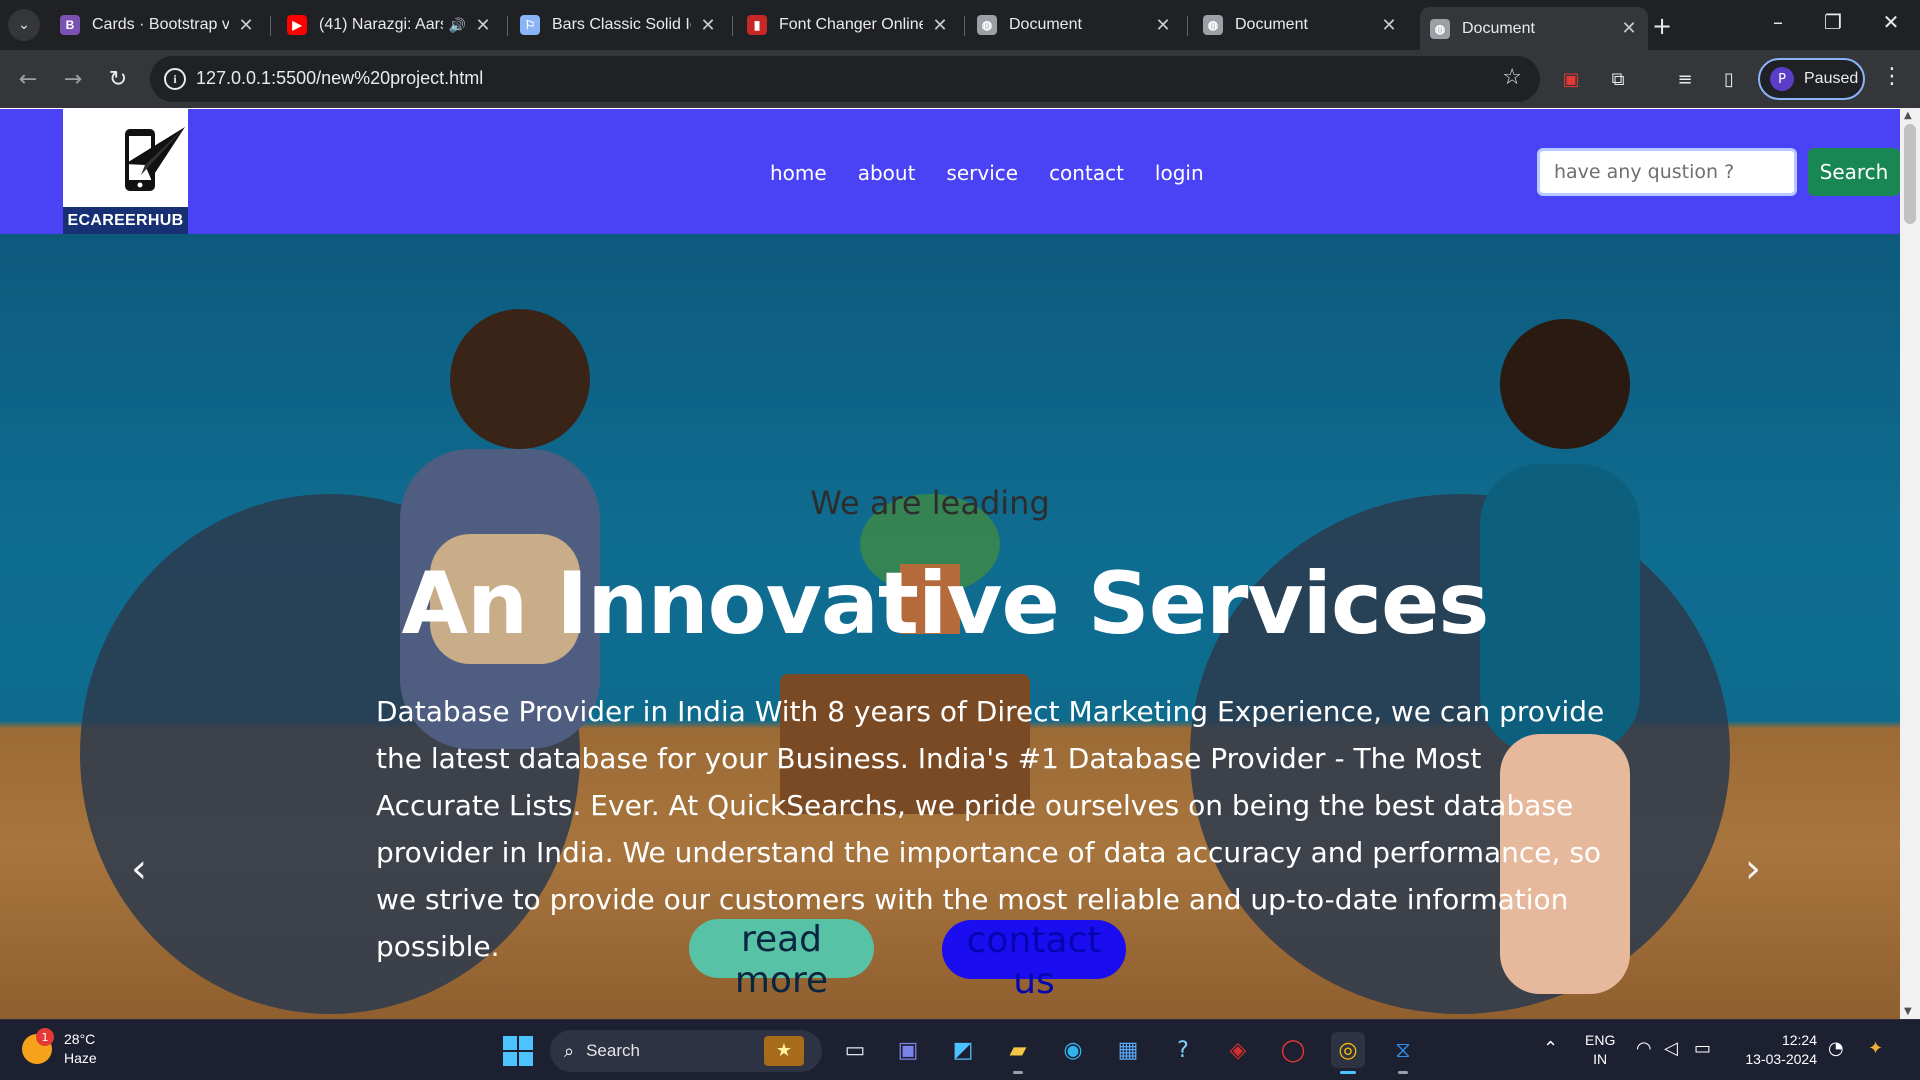 This screenshot has width=1920, height=1080. Describe the element at coordinates (1662, 26) in the screenshot. I see `new-tab-button: +` at that location.